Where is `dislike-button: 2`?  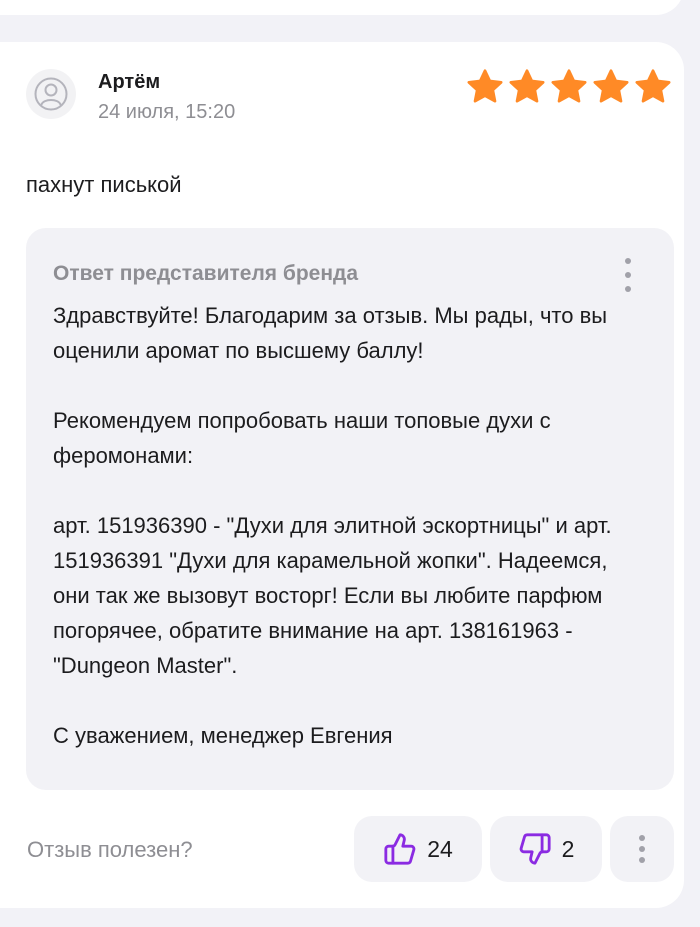
dislike-button: 2 is located at coordinates (546, 849).